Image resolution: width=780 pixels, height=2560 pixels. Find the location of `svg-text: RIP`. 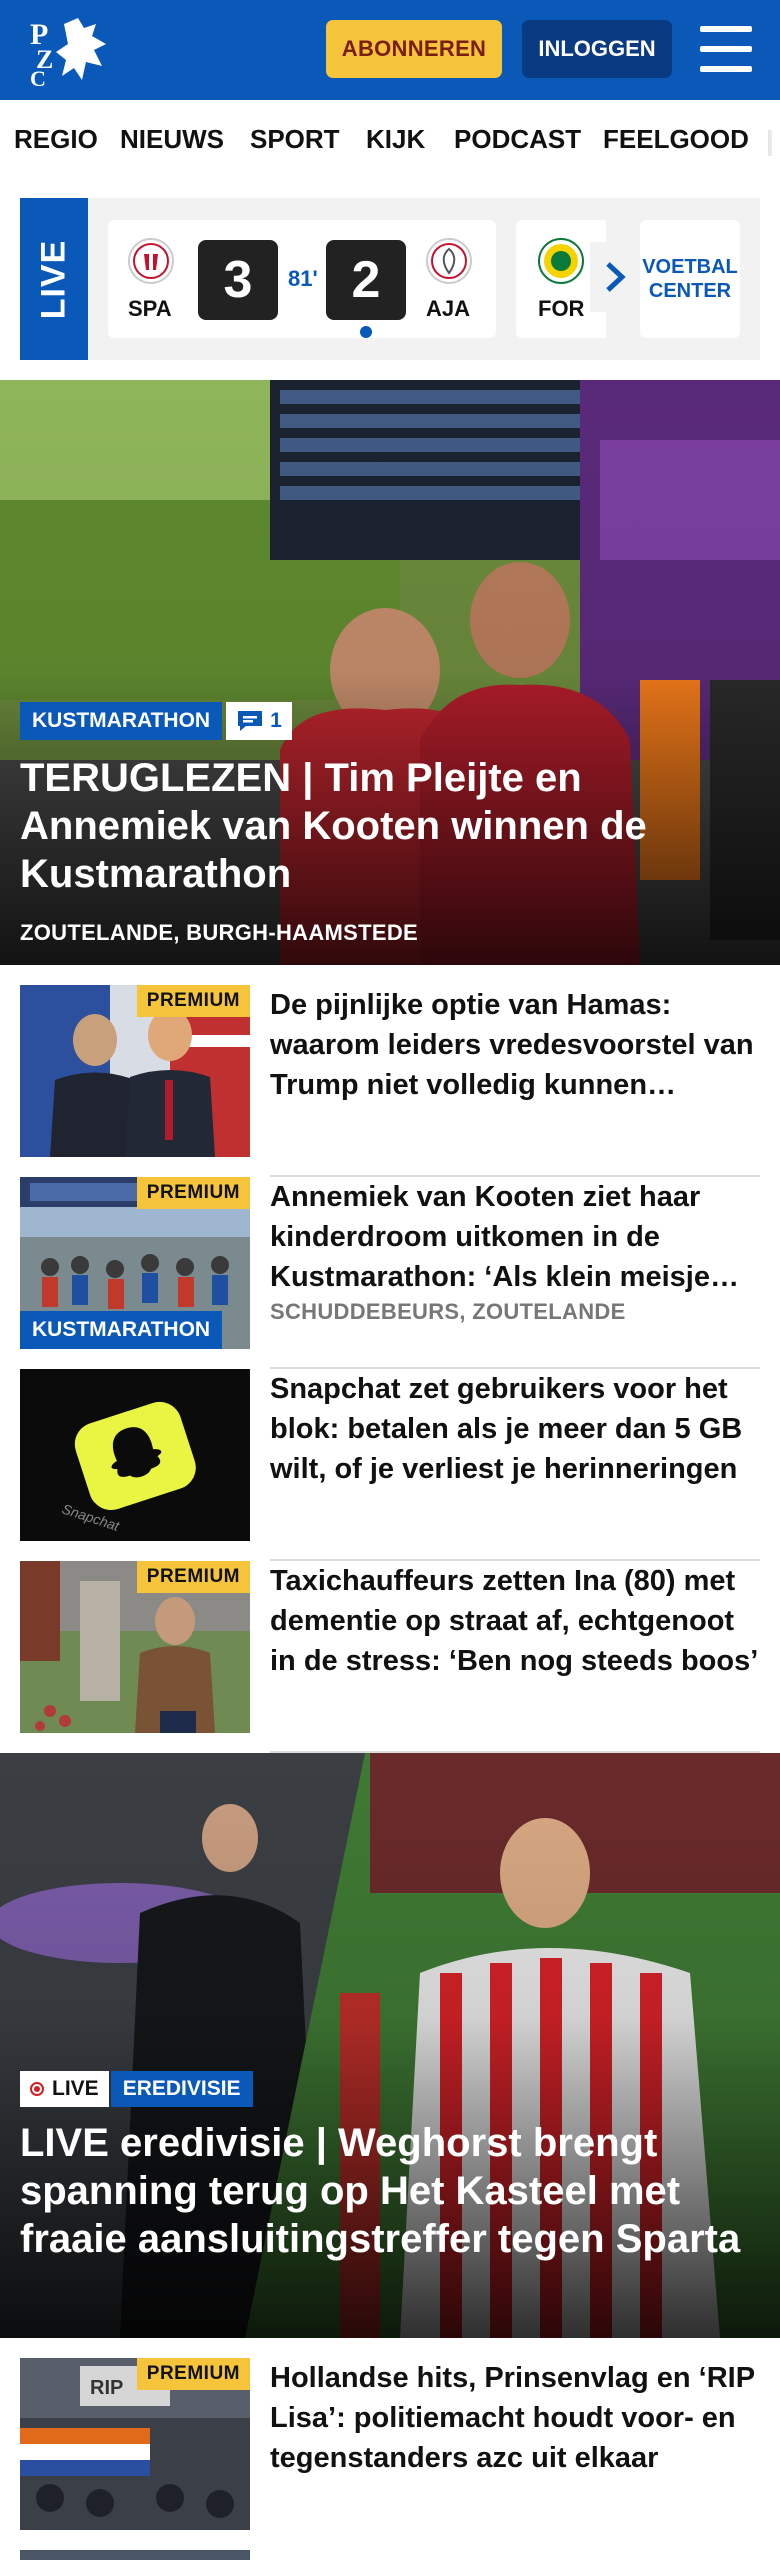

svg-text: RIP is located at coordinates (106, 2388).